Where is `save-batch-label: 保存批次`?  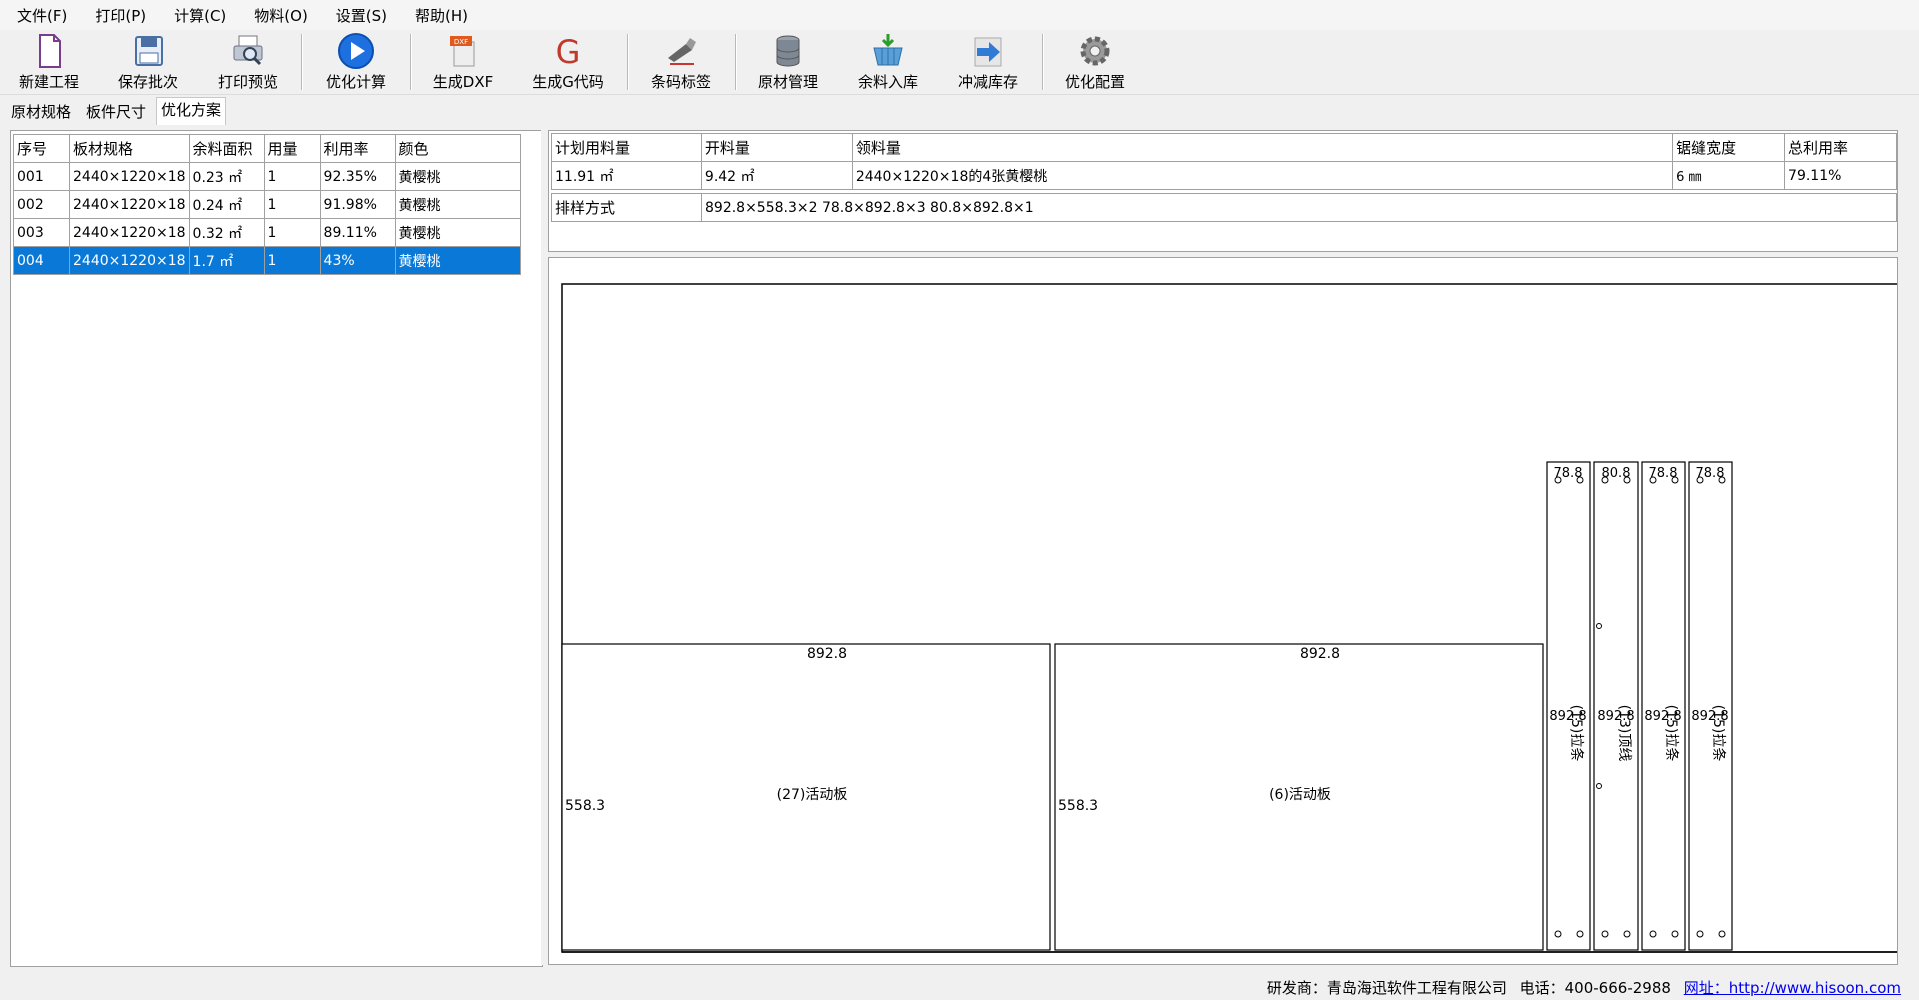 save-batch-label: 保存批次 is located at coordinates (147, 82).